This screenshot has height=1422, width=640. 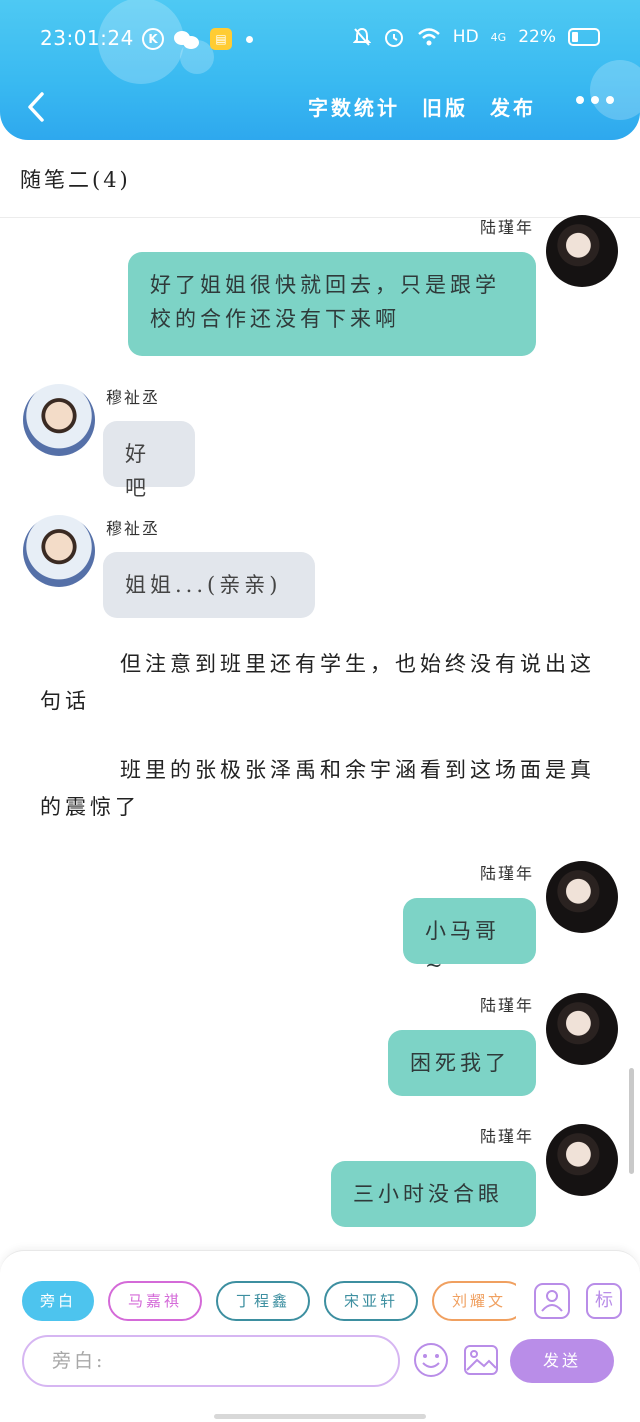 What do you see at coordinates (445, 106) in the screenshot?
I see `old-version-button: 旧版` at bounding box center [445, 106].